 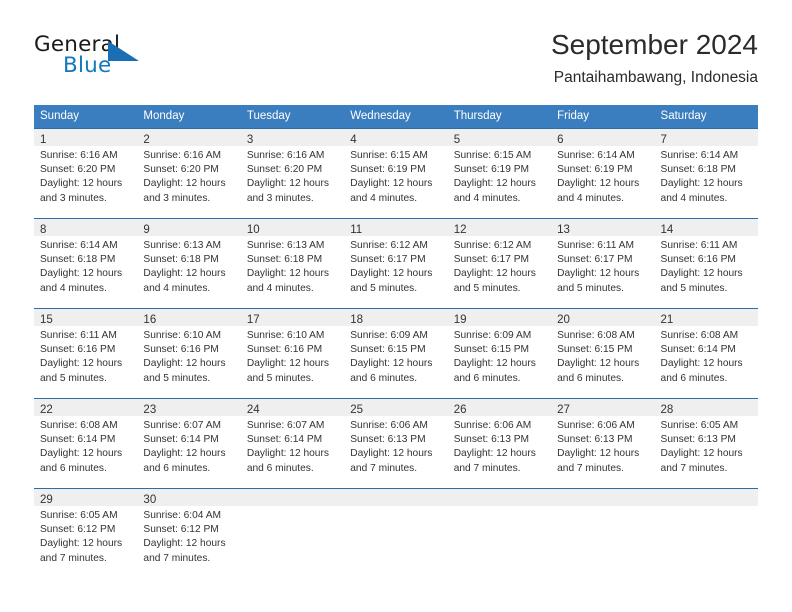 I want to click on sunrise-text: Sunrise: 6:16 AM, so click(x=79, y=155).